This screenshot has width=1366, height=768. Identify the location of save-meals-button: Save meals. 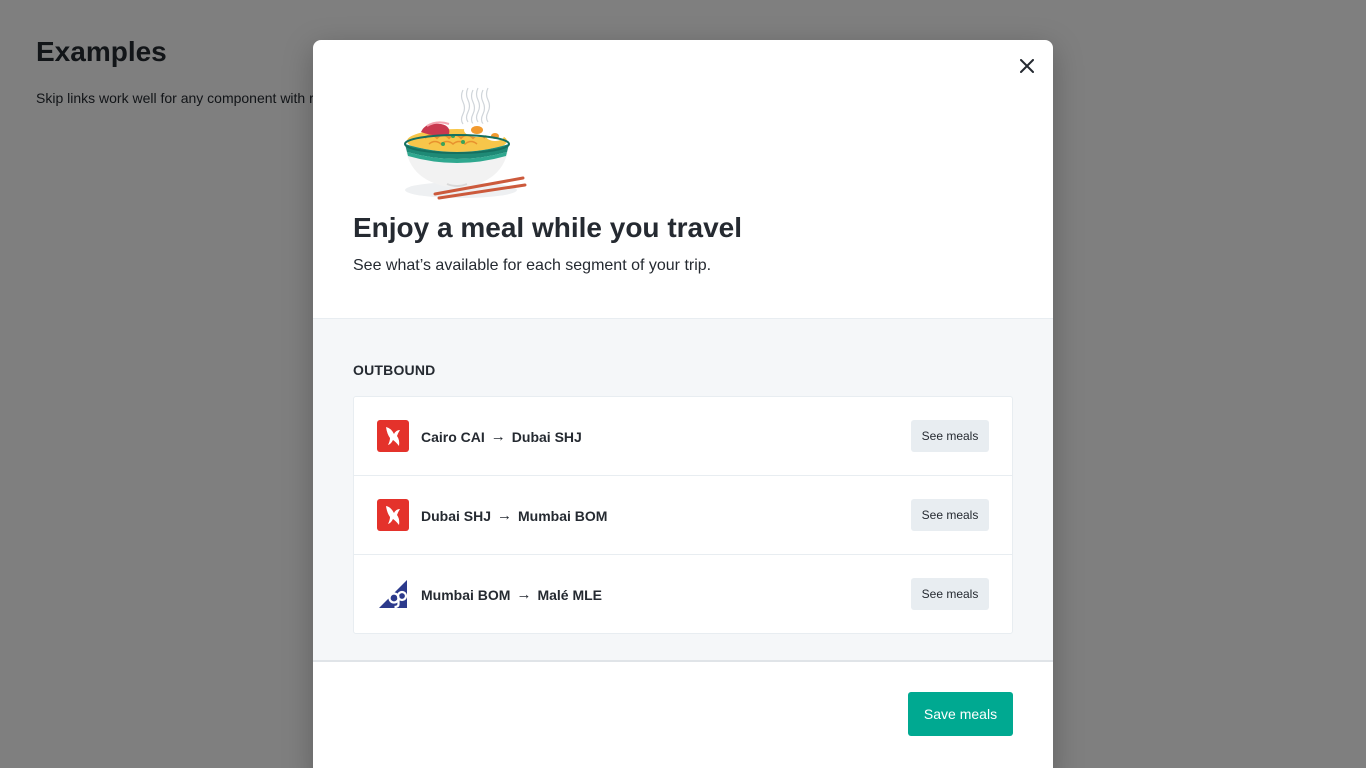
(960, 714).